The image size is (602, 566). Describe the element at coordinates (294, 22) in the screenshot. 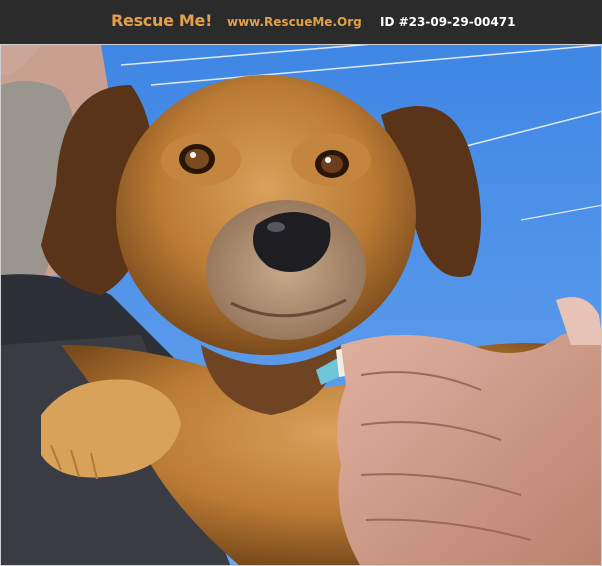

I see `site-url: www.RescueMe.Org` at that location.